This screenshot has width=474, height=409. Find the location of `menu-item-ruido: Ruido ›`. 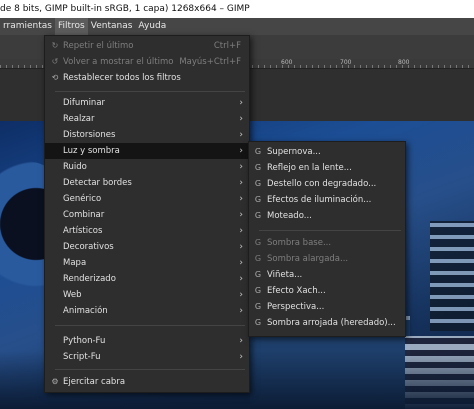

menu-item-ruido: Ruido › is located at coordinates (147, 167).